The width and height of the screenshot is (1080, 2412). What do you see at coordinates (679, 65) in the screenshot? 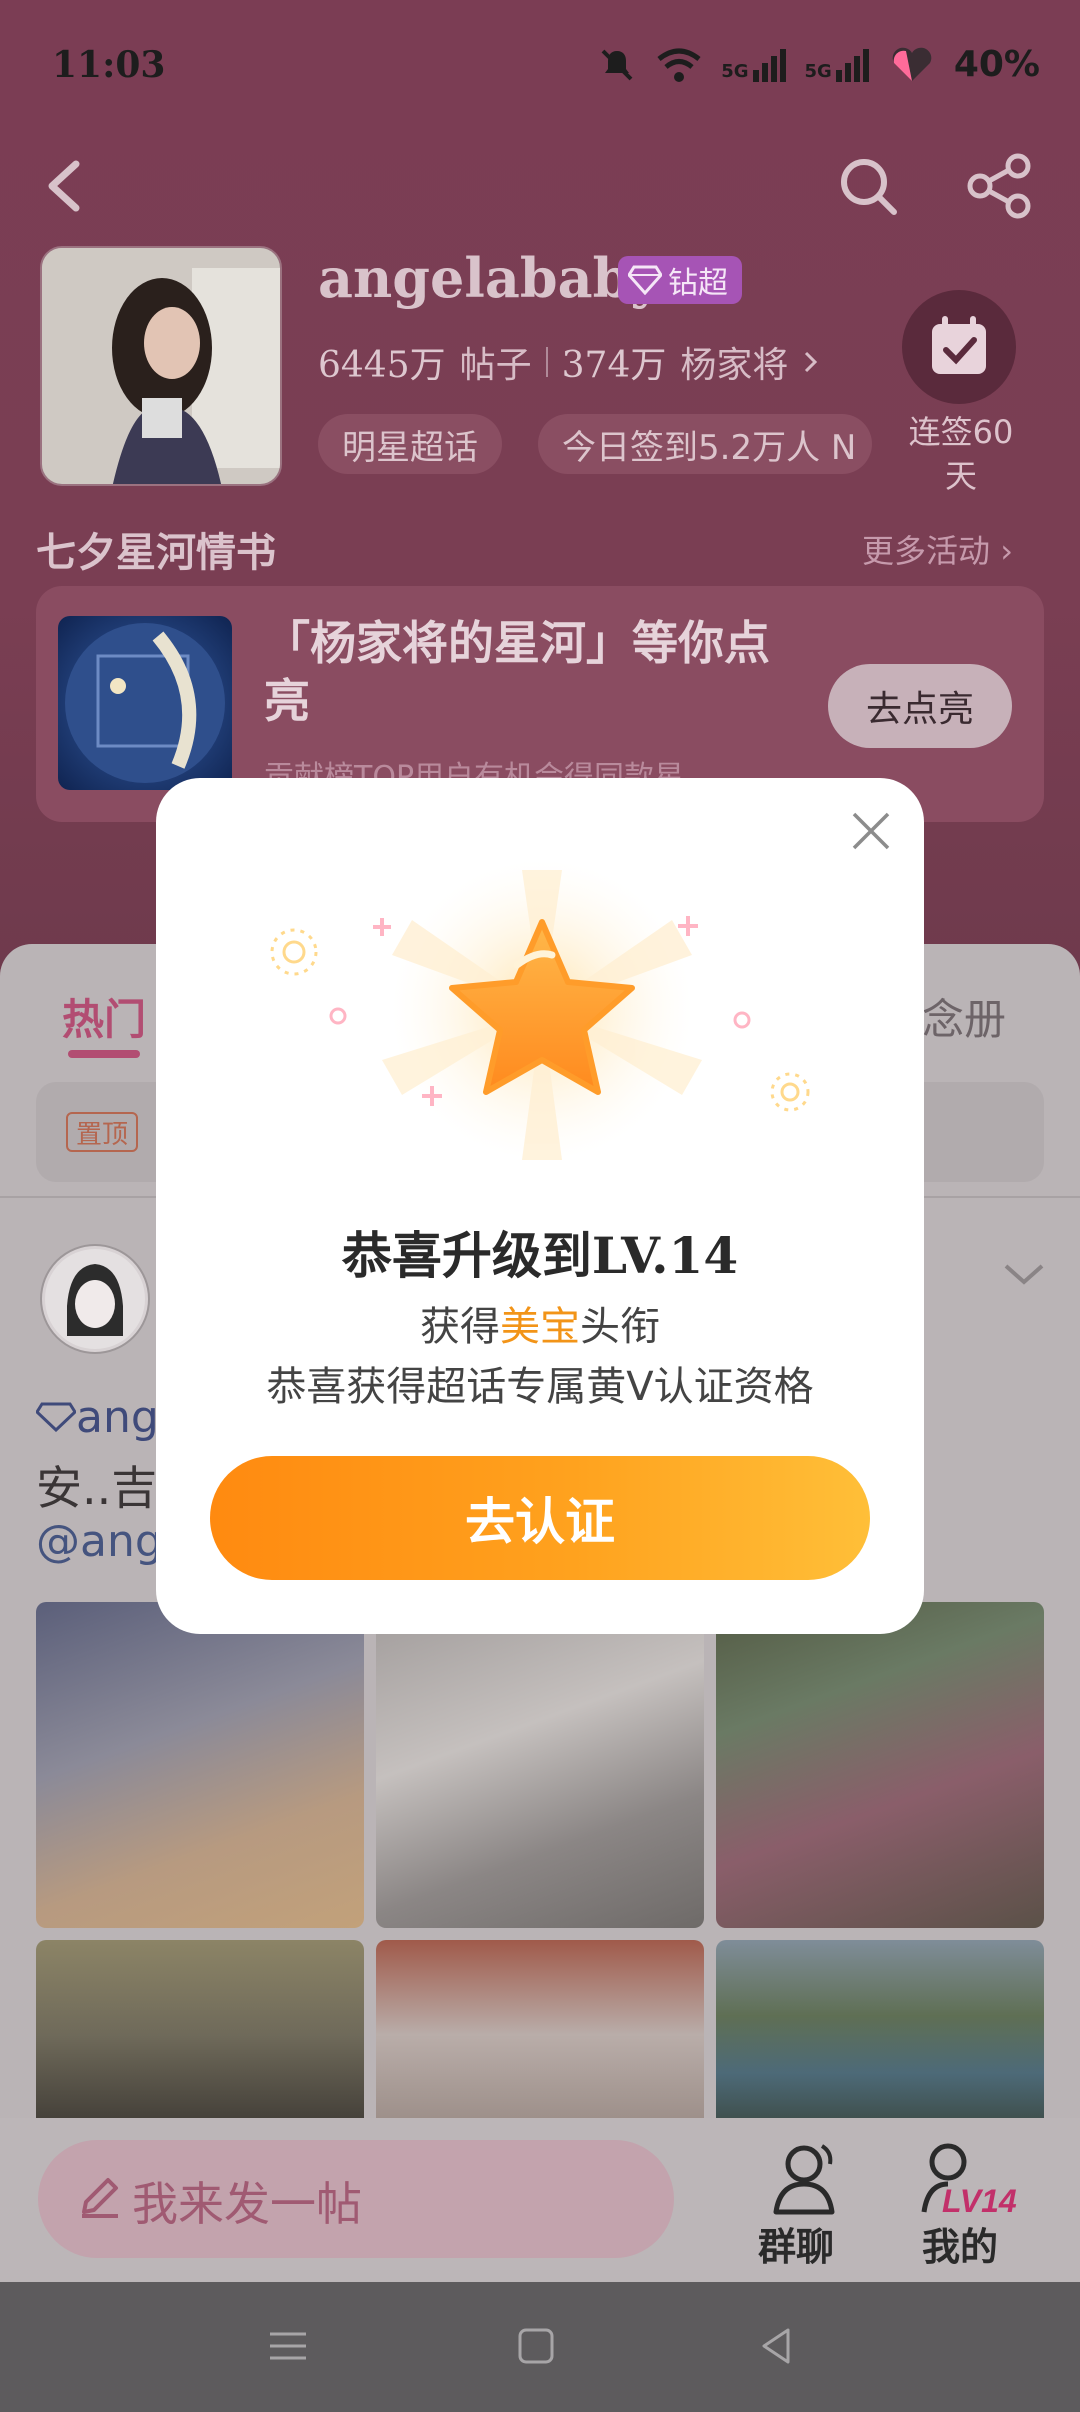
I see `wifi-icon` at bounding box center [679, 65].